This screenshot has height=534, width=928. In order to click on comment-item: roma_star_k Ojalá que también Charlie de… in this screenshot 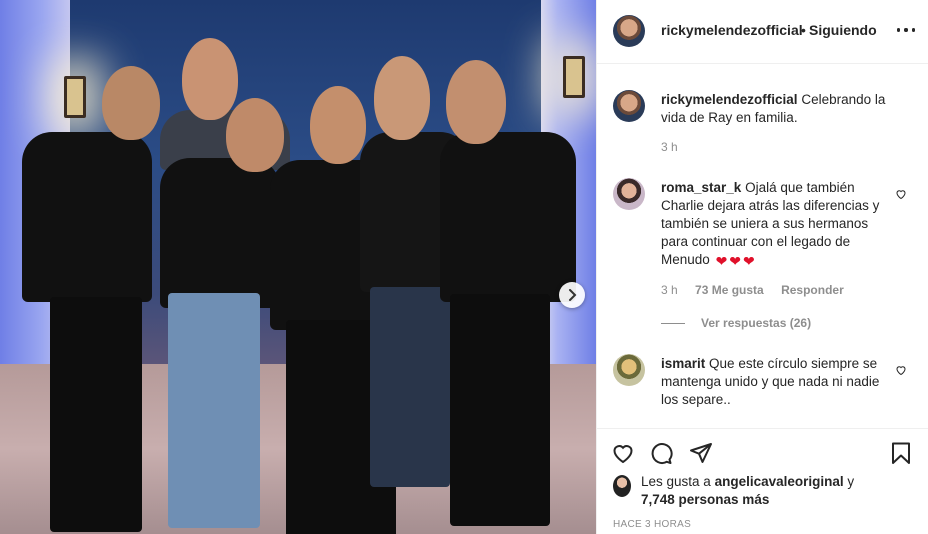, I will do `click(763, 253)`.